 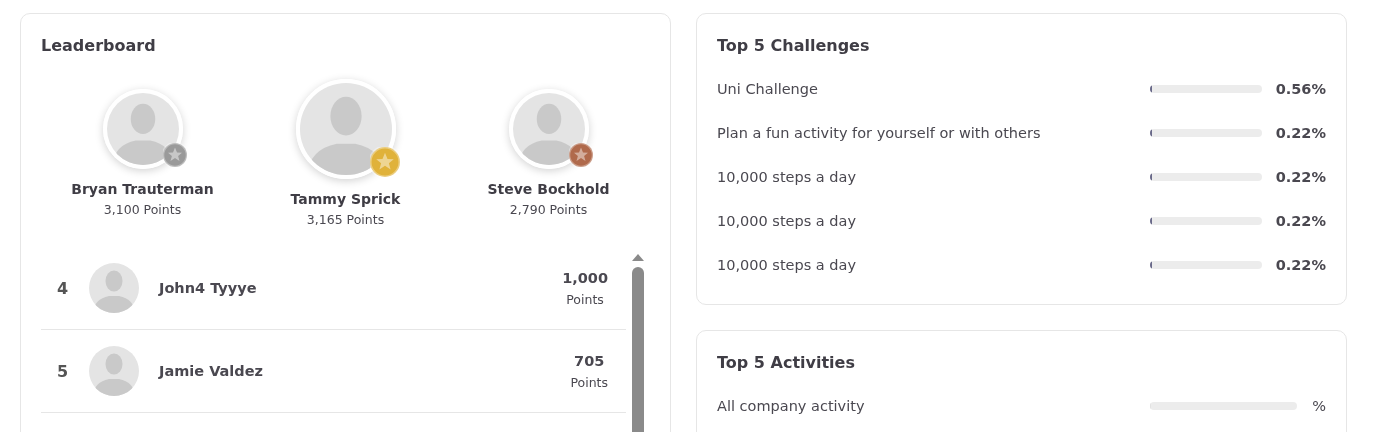 I want to click on card-title: Leaderboard, so click(x=99, y=45).